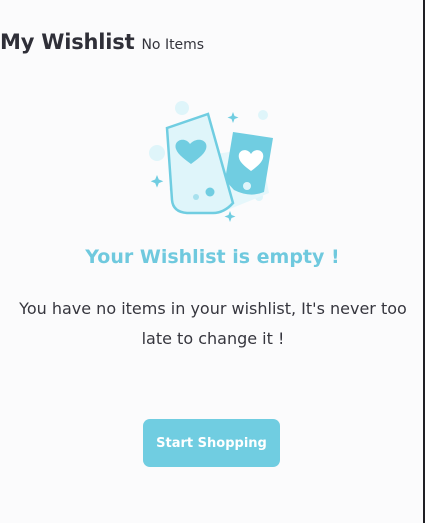 This screenshot has height=523, width=425. Describe the element at coordinates (212, 257) in the screenshot. I see `empty-state-title: Your Wishlist is empty !` at that location.